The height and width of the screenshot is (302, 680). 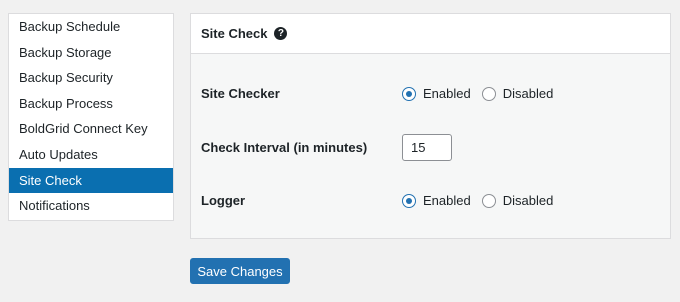 I want to click on logger-radio-group: Enabled Disabled, so click(x=483, y=200).